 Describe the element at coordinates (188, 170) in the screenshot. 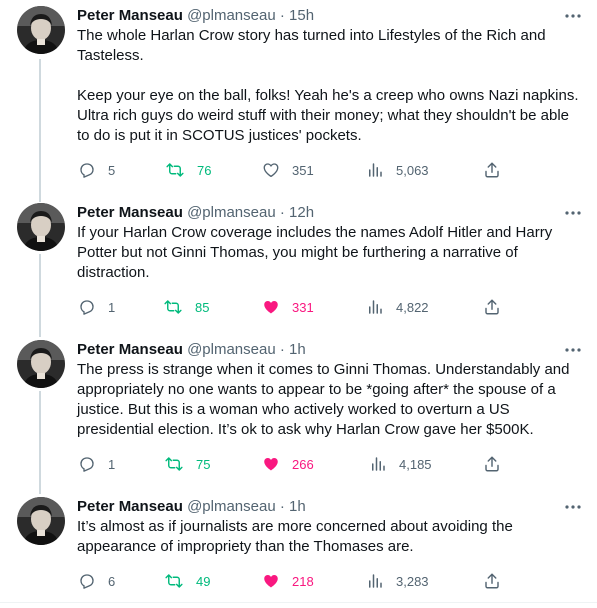

I see `retweet-button: 76` at that location.